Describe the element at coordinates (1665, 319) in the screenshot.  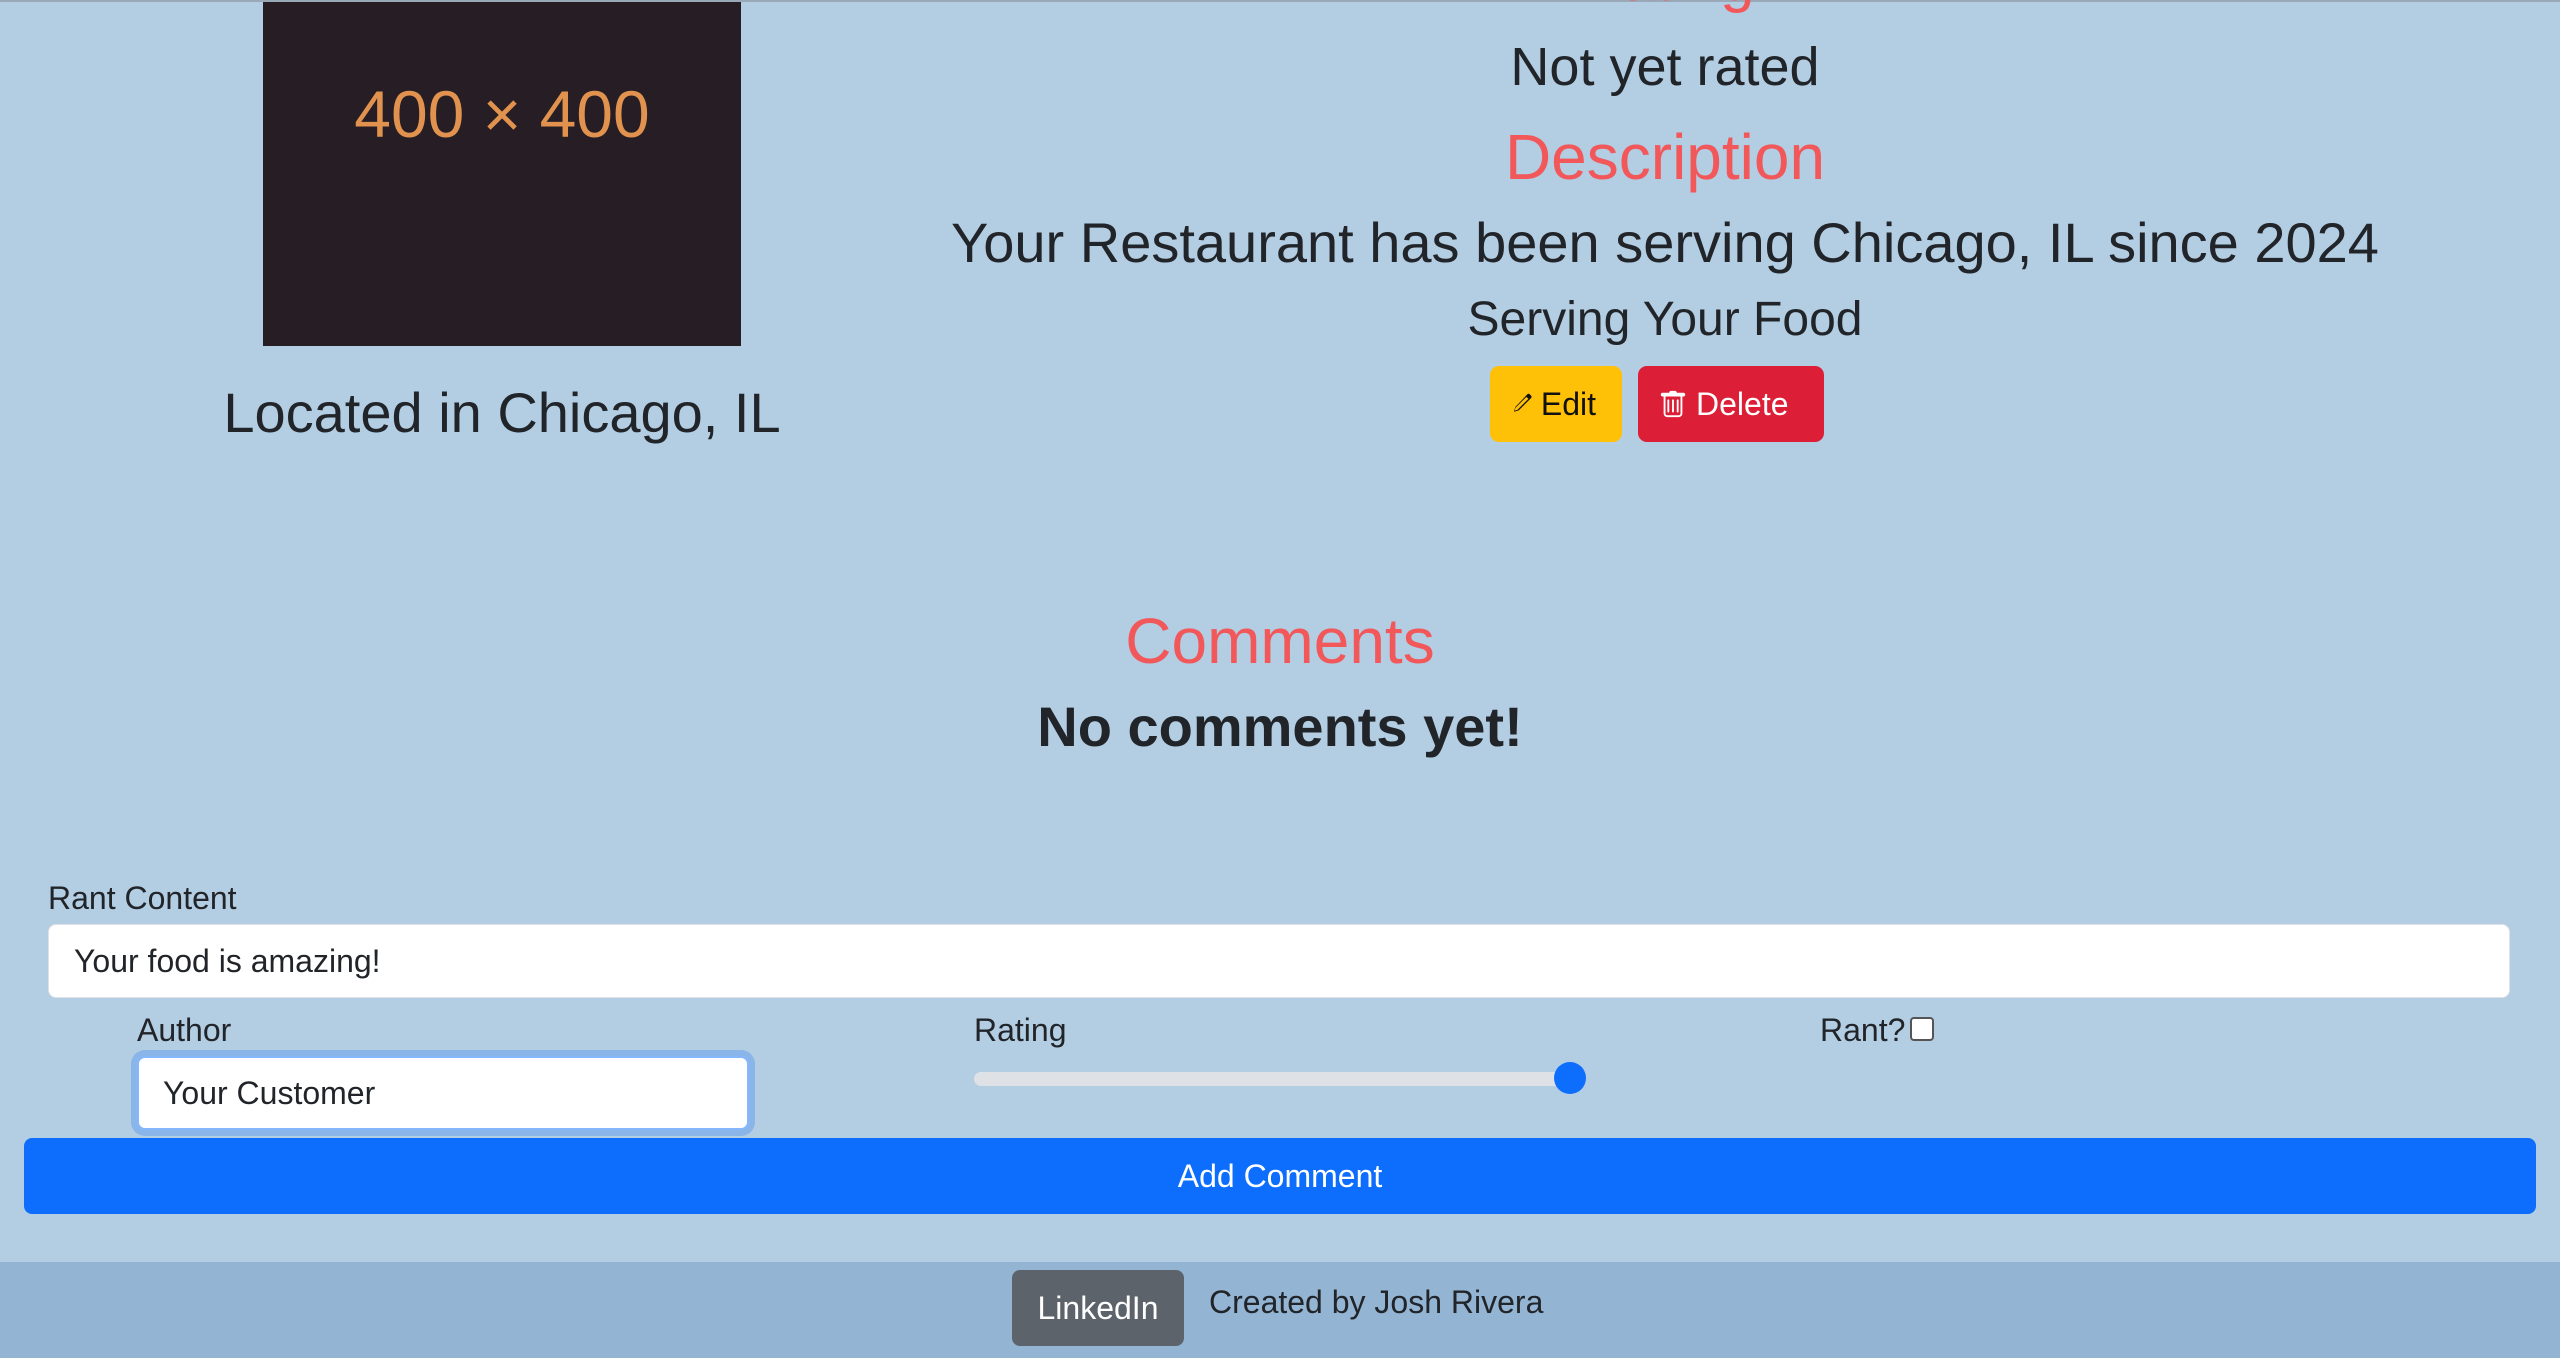
I see `serving-text: Serving Your Food` at that location.